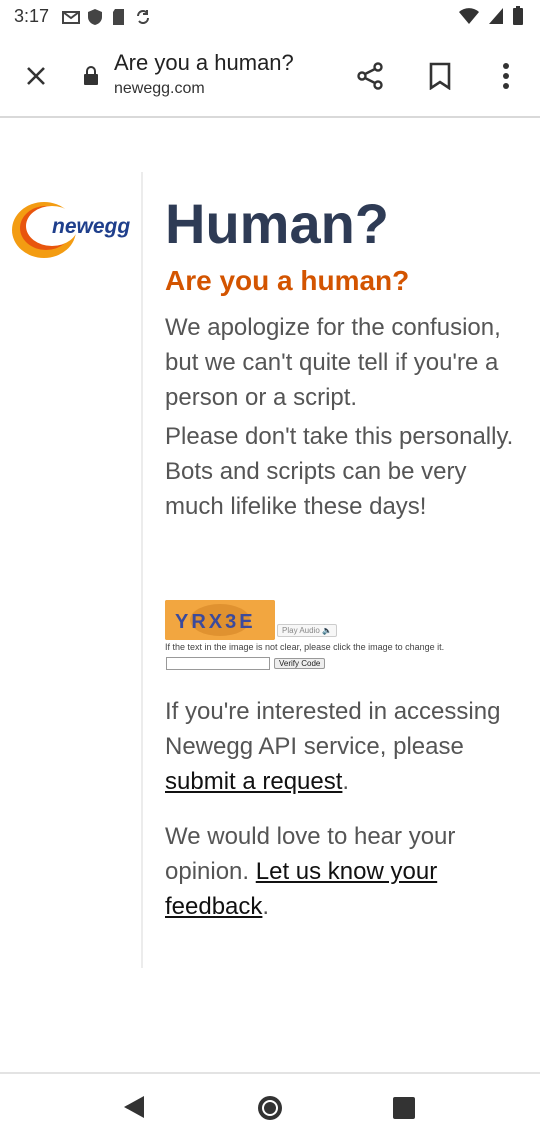 The image size is (540, 1140). What do you see at coordinates (218, 663) in the screenshot?
I see `captcha-input` at bounding box center [218, 663].